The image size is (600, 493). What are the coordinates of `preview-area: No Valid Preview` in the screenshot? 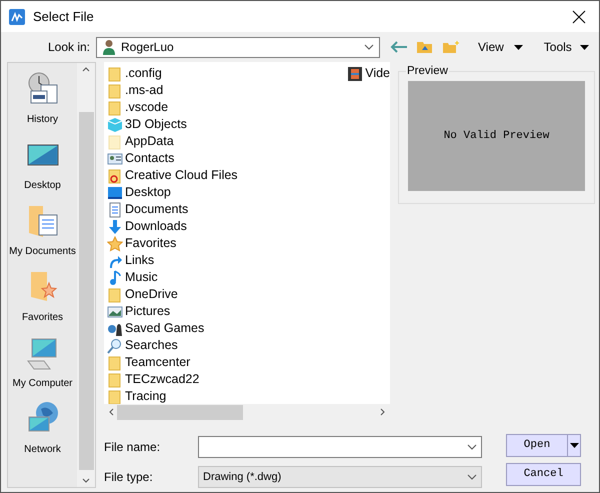 It's located at (496, 136).